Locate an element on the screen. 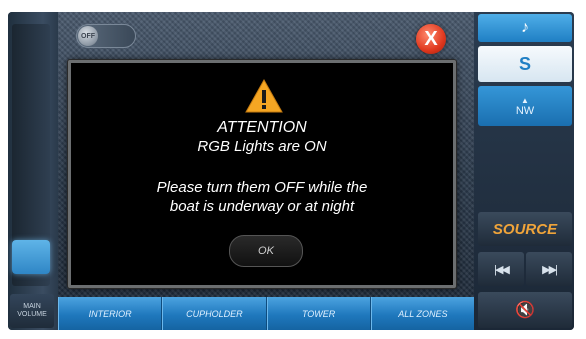  ok-button: OK is located at coordinates (266, 251).